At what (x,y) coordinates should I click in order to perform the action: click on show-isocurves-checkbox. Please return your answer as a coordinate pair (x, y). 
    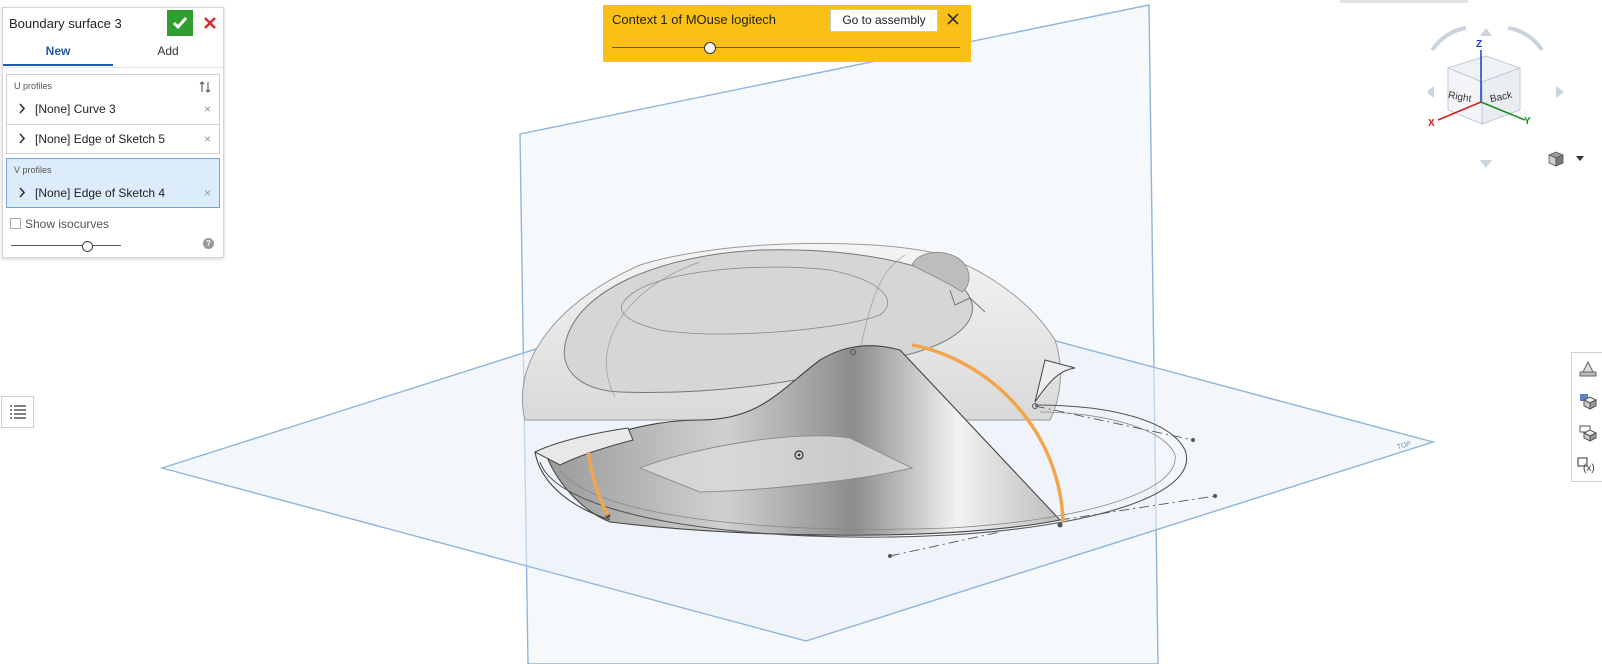
    Looking at the image, I should click on (15, 223).